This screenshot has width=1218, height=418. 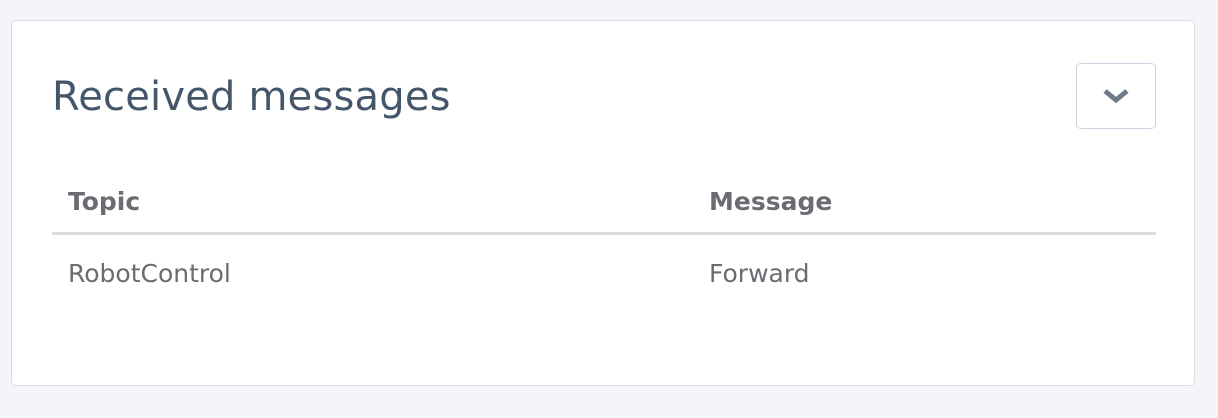 I want to click on table-header-row: Topic Message, so click(x=604, y=203).